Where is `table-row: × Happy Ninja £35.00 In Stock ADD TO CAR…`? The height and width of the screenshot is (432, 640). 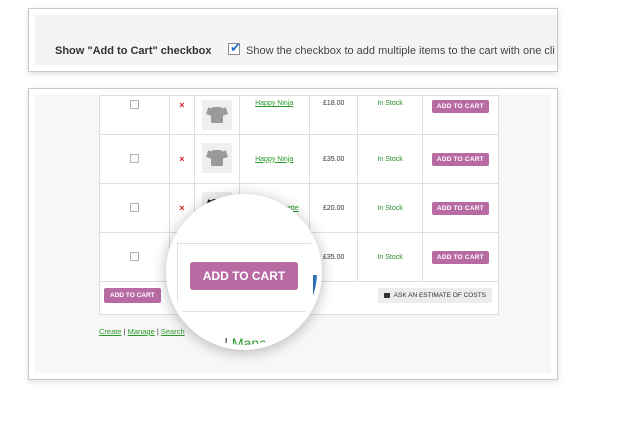 table-row: × Happy Ninja £35.00 In Stock ADD TO CAR… is located at coordinates (299, 159).